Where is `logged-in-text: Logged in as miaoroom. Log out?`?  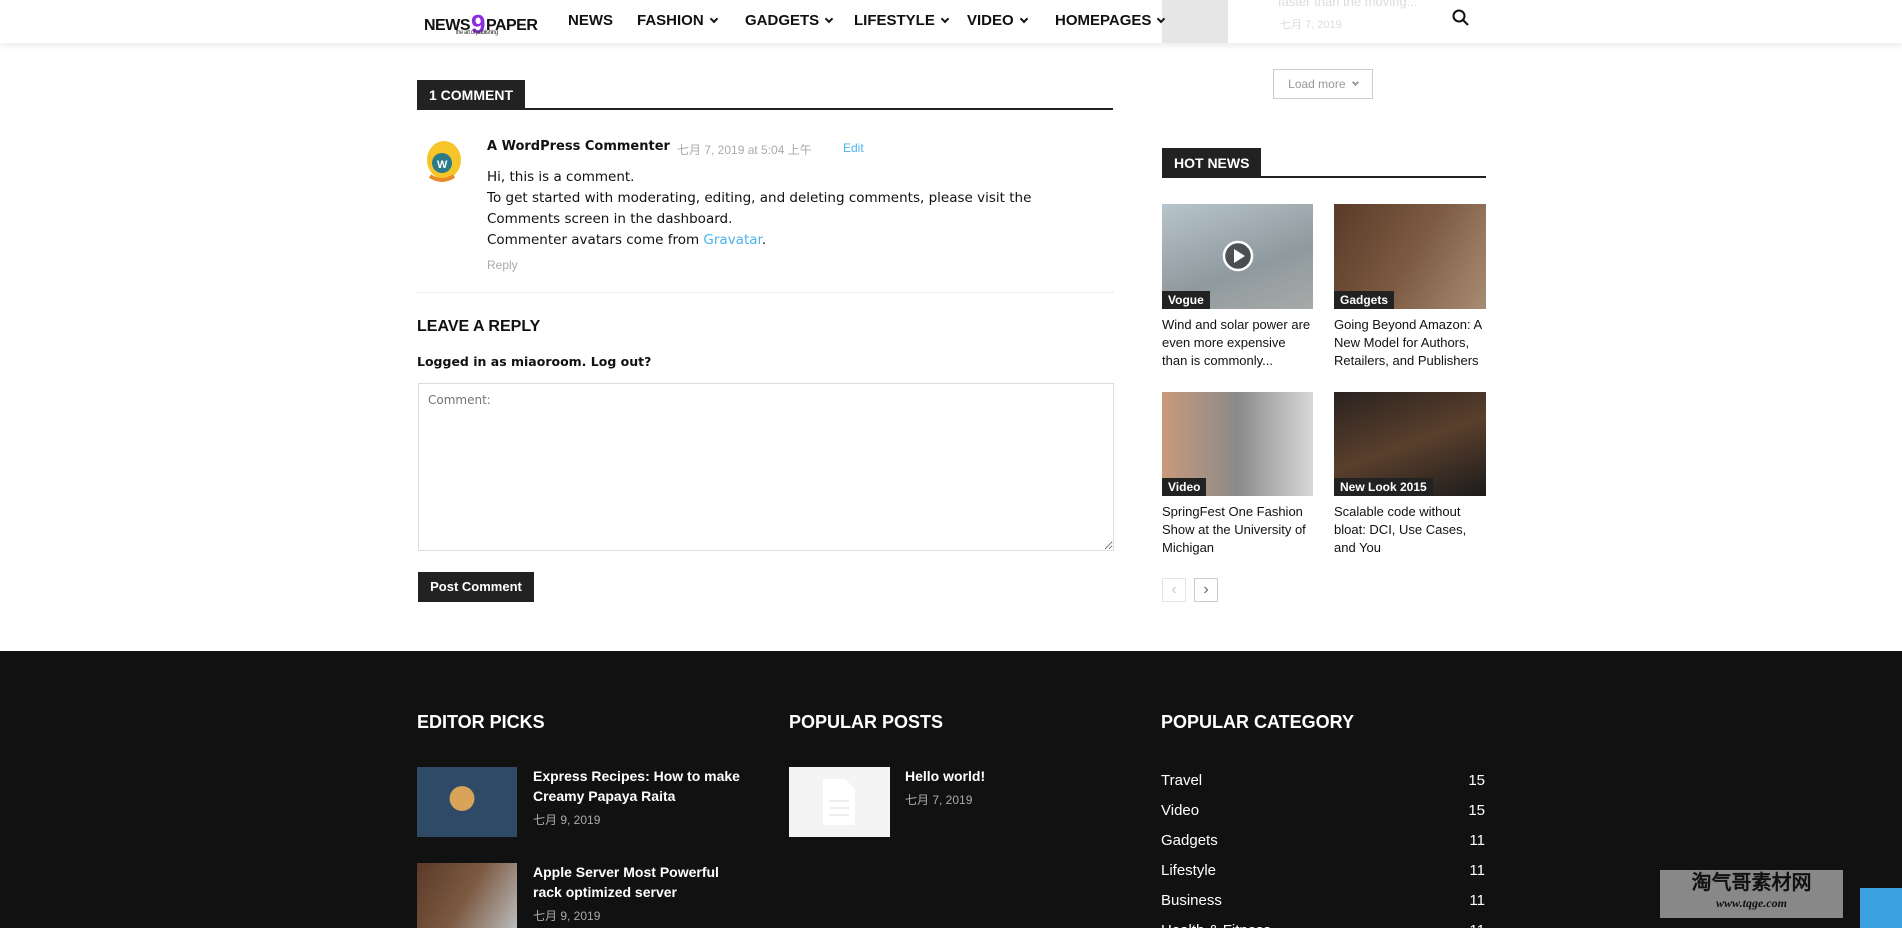 logged-in-text: Logged in as miaoroom. Log out? is located at coordinates (534, 361).